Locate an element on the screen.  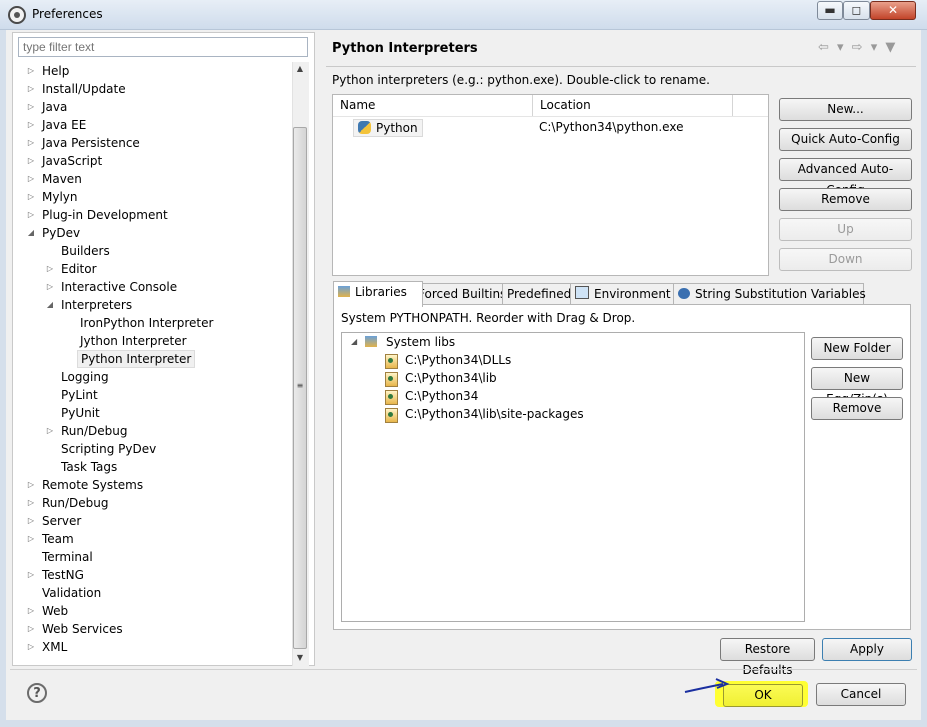
up-button: Up is located at coordinates (845, 229).